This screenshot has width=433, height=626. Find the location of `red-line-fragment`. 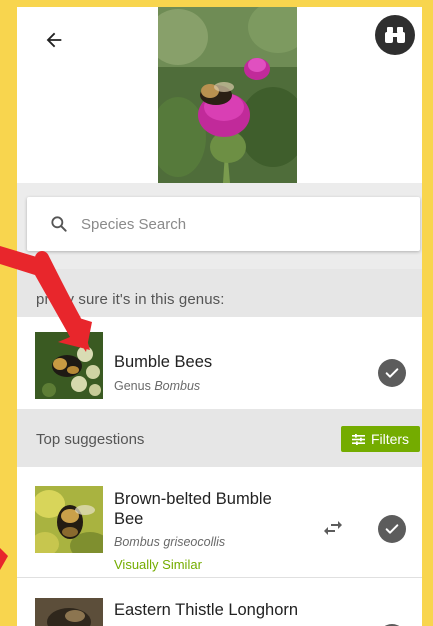

red-line-fragment is located at coordinates (4, 559).